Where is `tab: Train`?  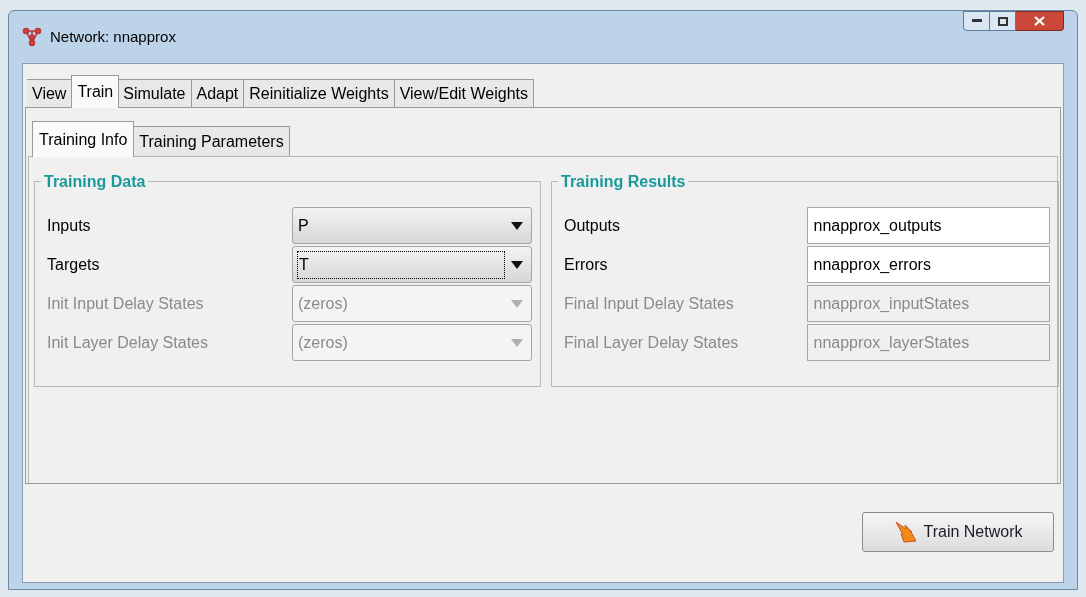
tab: Train is located at coordinates (95, 91).